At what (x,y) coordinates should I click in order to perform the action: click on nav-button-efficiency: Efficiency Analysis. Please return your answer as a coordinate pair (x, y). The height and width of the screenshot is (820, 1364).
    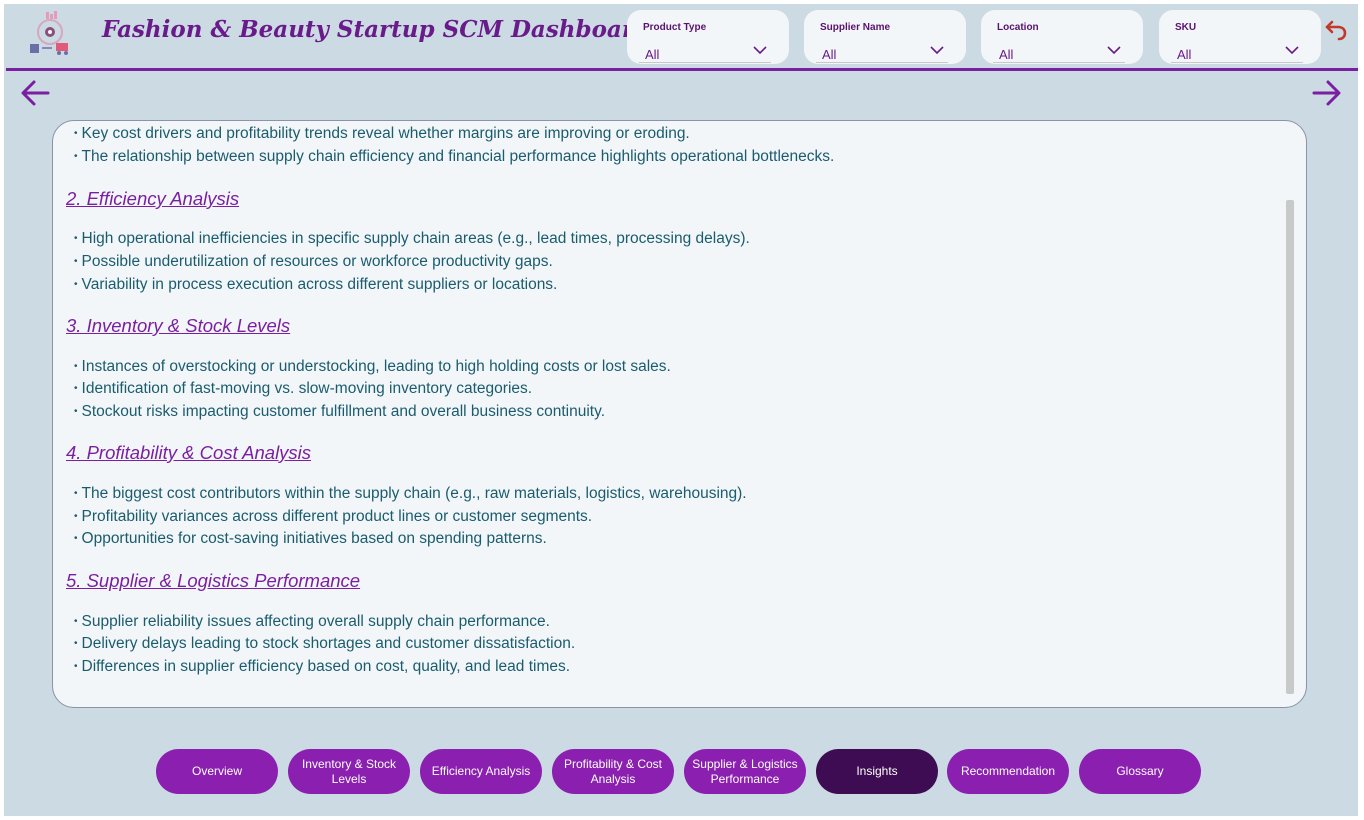
    Looking at the image, I should click on (481, 771).